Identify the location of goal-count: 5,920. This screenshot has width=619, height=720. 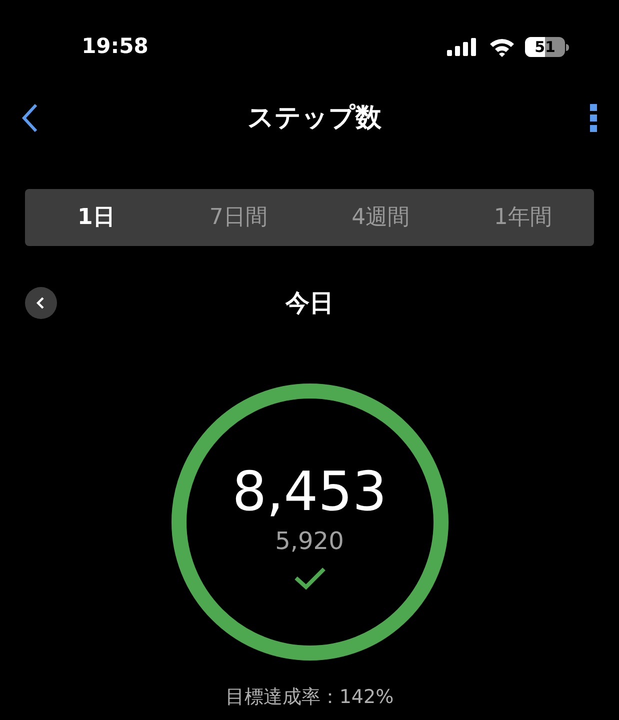
(309, 541).